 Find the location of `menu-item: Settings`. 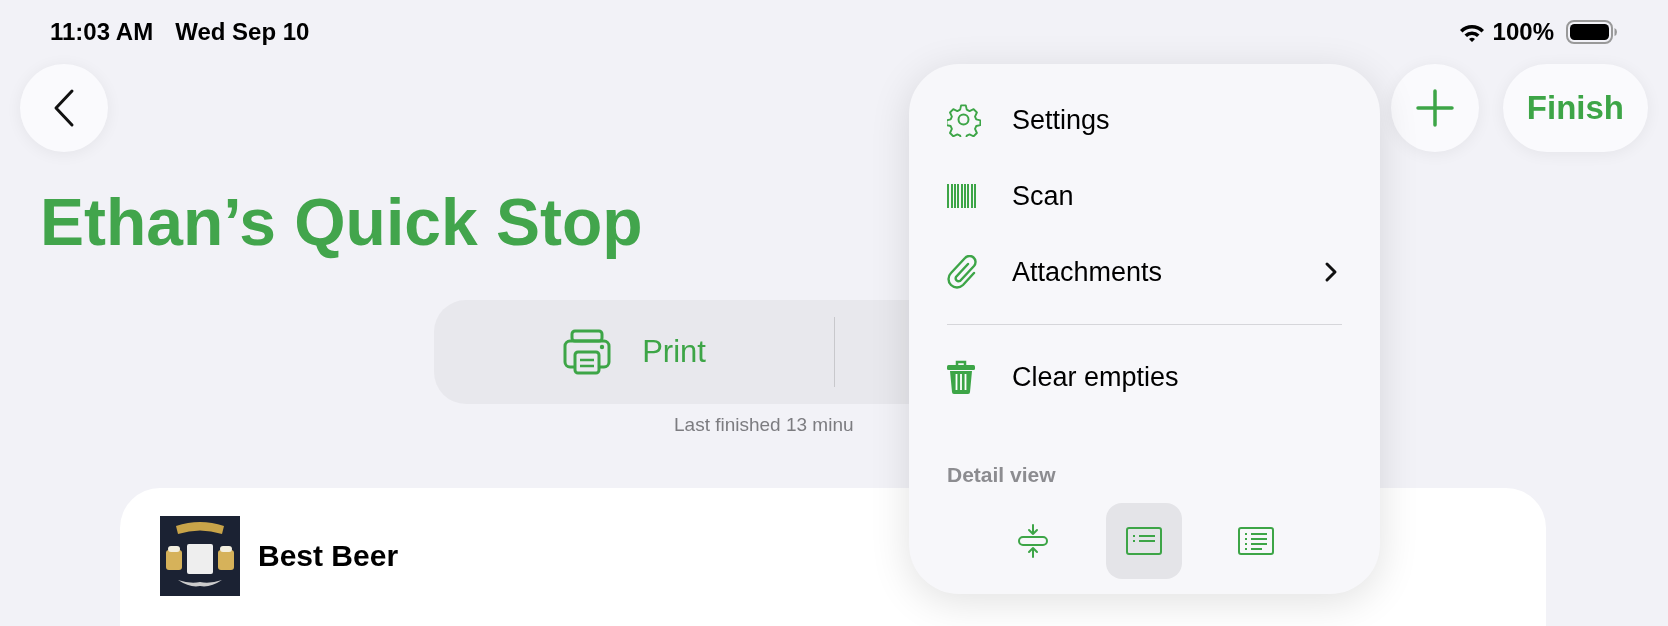

menu-item: Settings is located at coordinates (1144, 120).